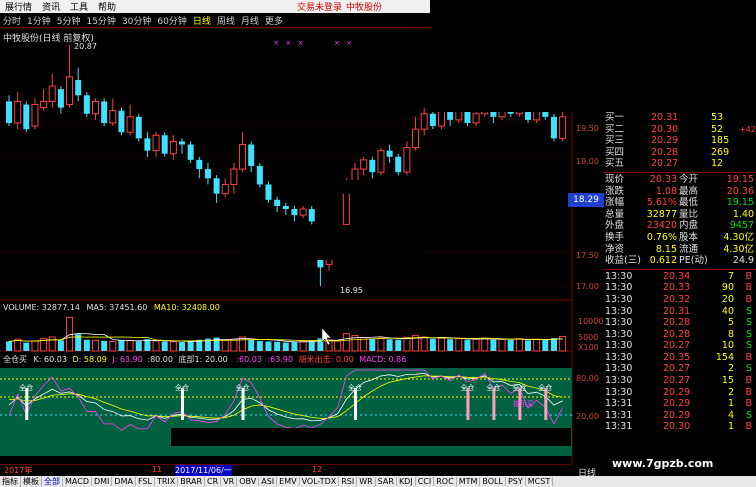  I want to click on indicator-tab: WR, so click(366, 481).